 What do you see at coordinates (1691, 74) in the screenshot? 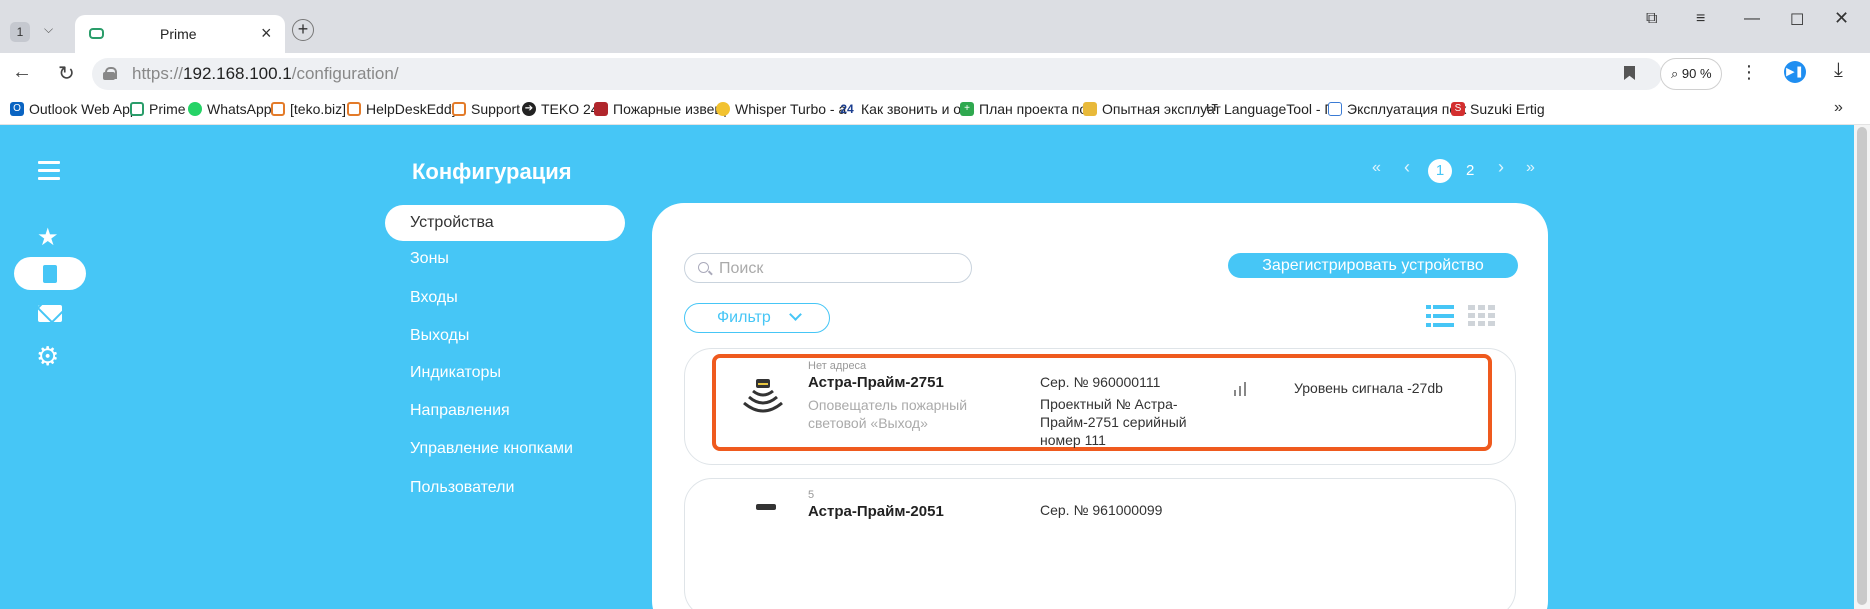
I see `zoom-indicator: ⌕ 90 %` at bounding box center [1691, 74].